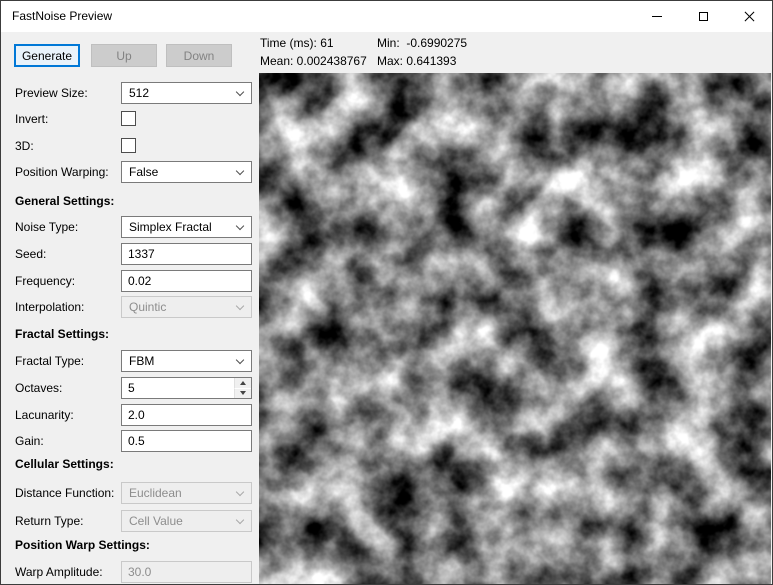 This screenshot has width=773, height=585. What do you see at coordinates (129, 201) in the screenshot?
I see `section-general-settings: General Settings:` at bounding box center [129, 201].